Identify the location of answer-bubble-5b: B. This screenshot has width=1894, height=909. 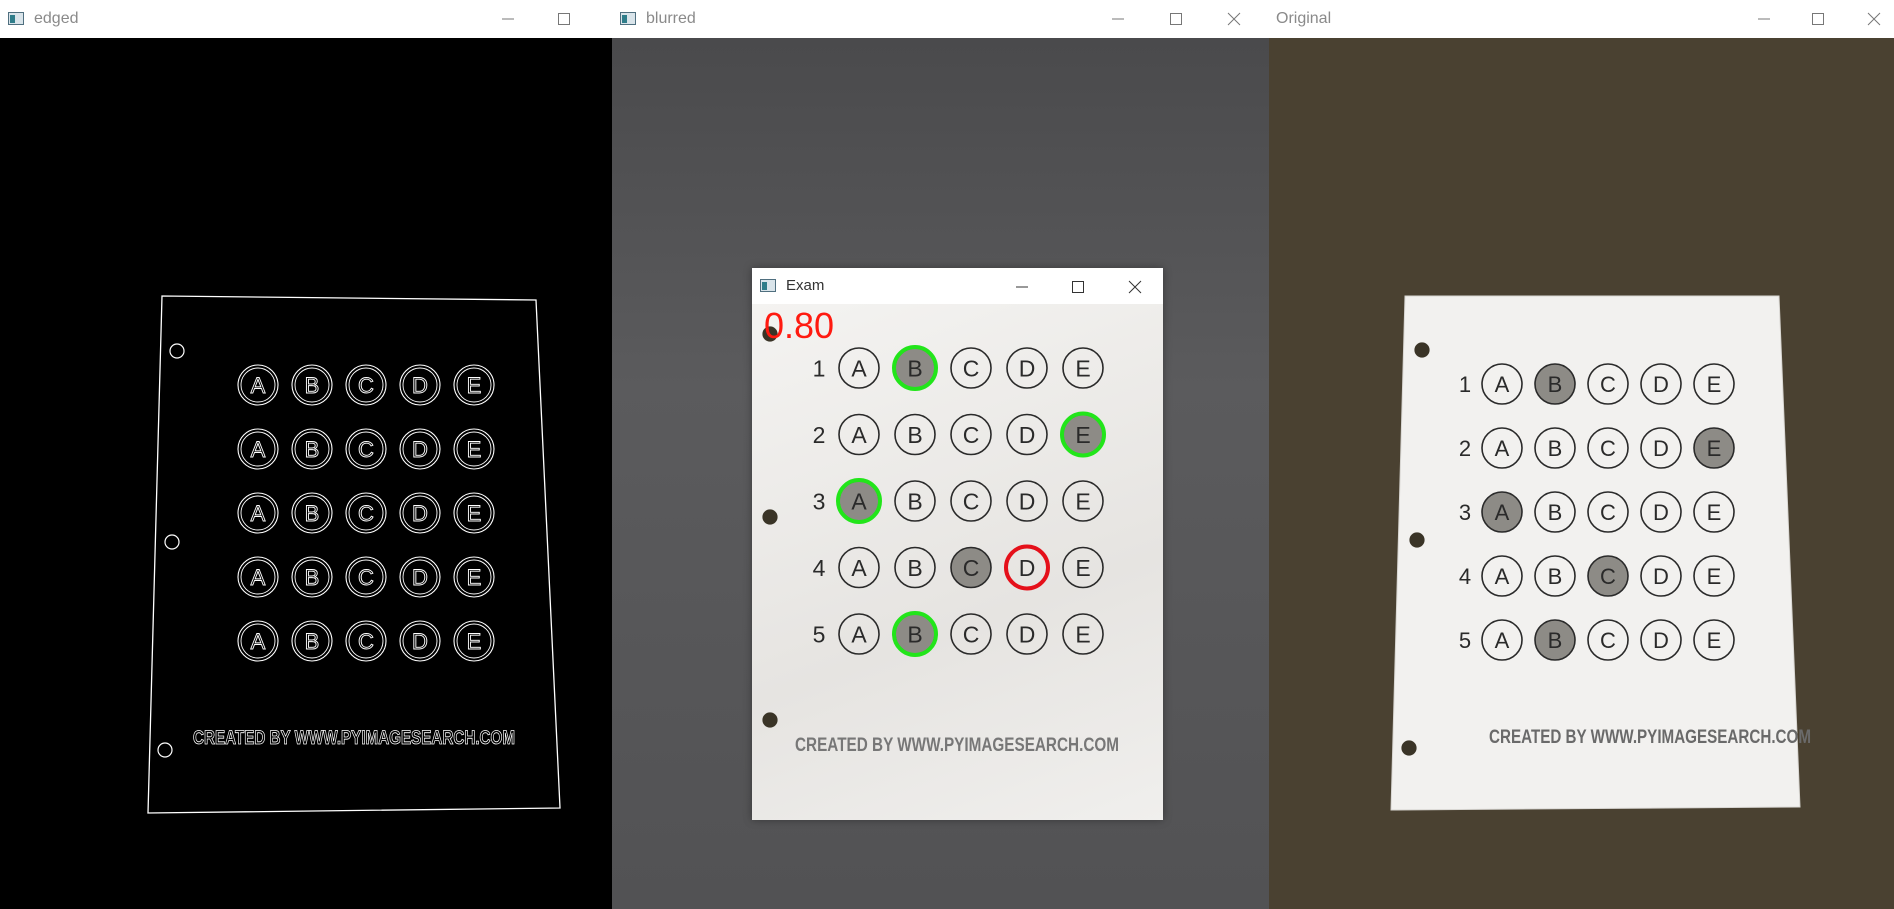
(1555, 640).